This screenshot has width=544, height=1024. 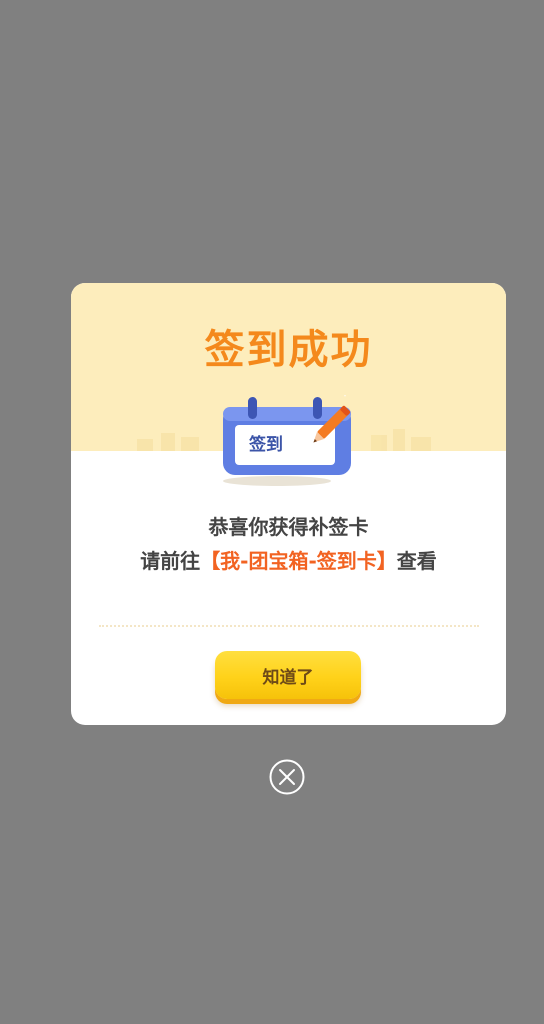 What do you see at coordinates (336, 382) in the screenshot?
I see `sparkle-icon` at bounding box center [336, 382].